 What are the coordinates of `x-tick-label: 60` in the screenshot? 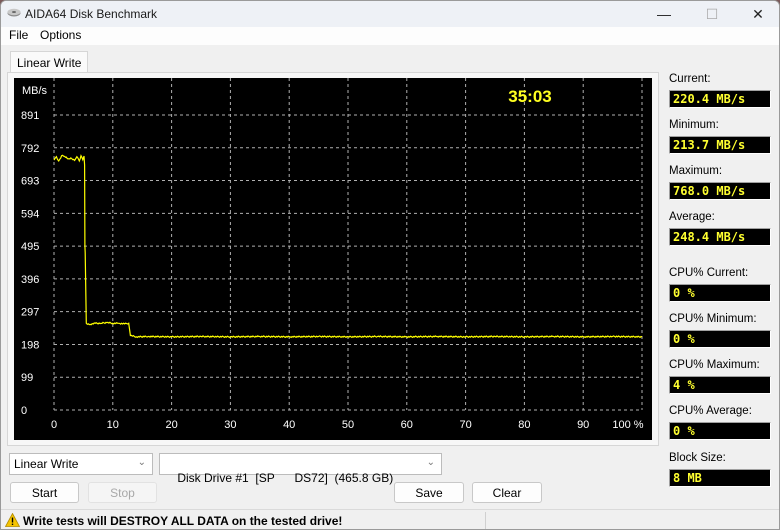 It's located at (407, 425).